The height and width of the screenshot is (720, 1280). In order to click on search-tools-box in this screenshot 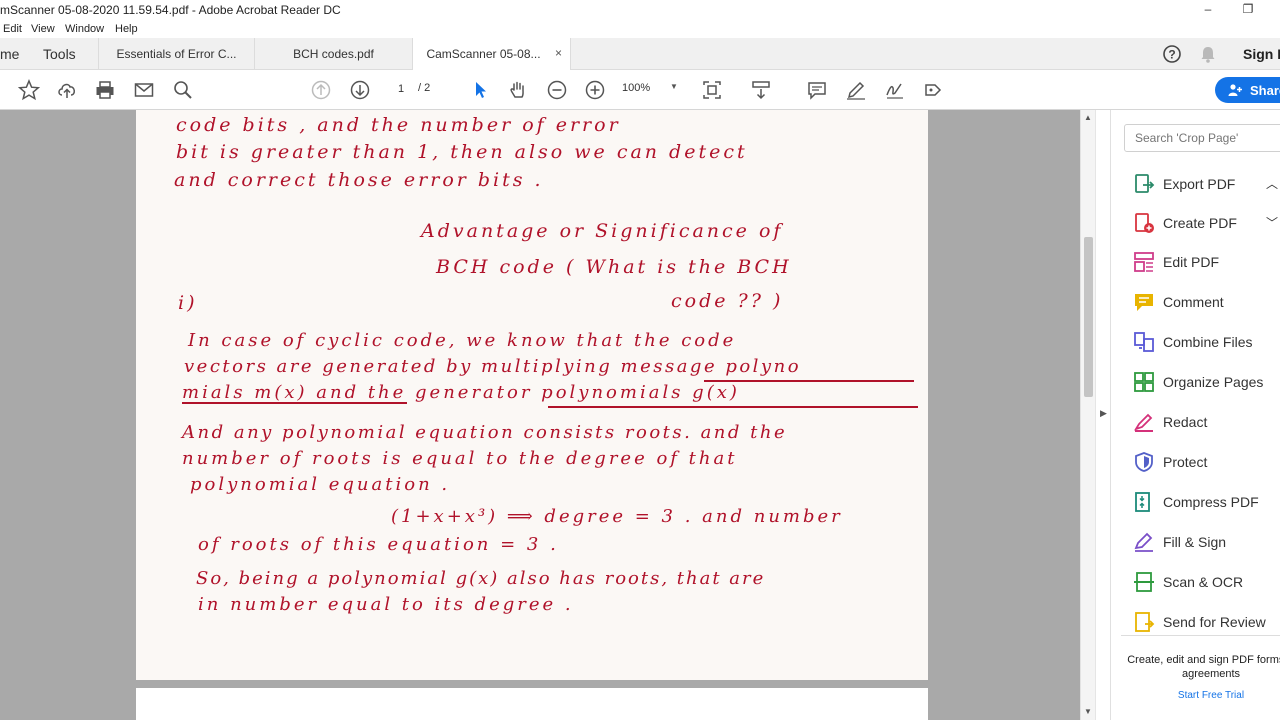, I will do `click(1202, 138)`.